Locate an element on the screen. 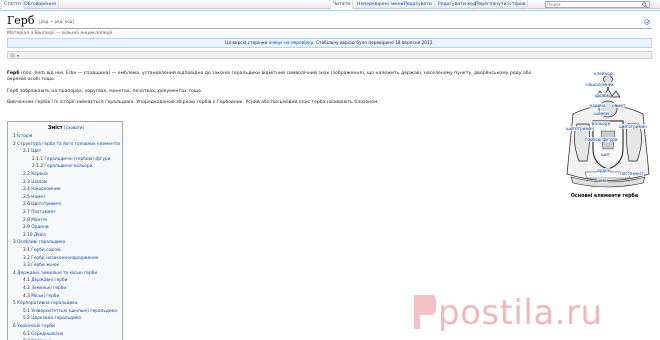 Image resolution: width=660 pixels, height=340 pixels. toc-item-label: Герби незаконнонароджених is located at coordinates (64, 258).